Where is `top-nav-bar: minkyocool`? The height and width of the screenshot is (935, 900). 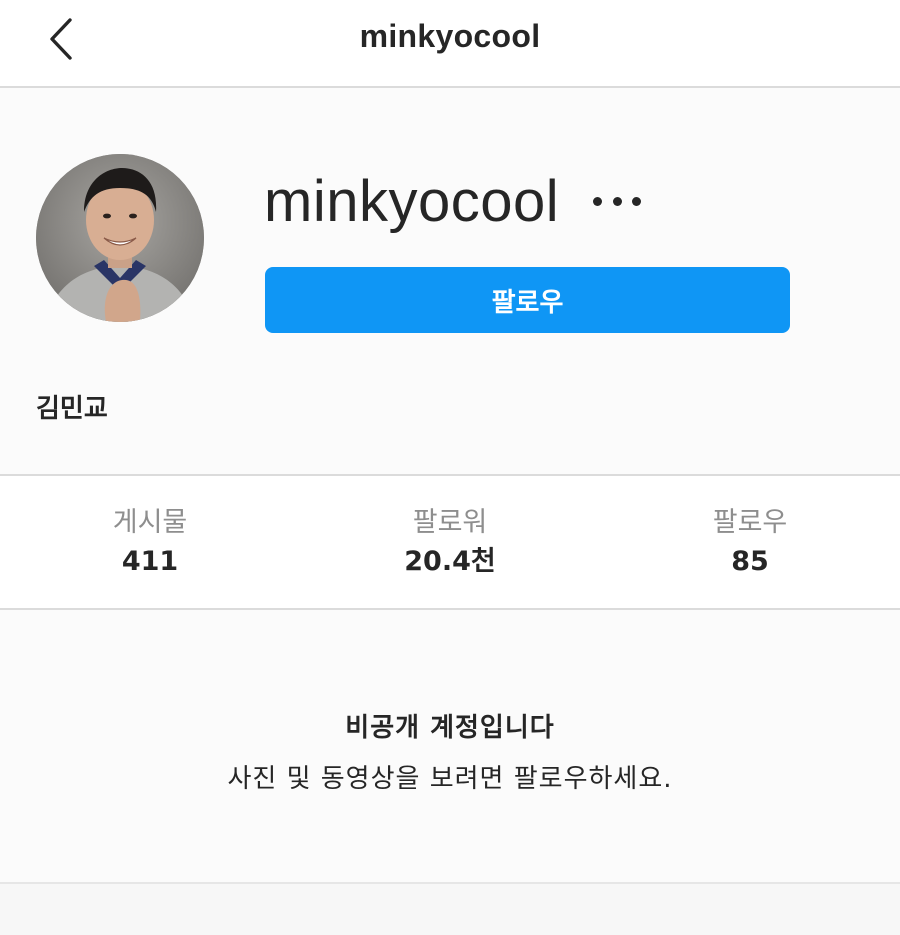
top-nav-bar: minkyocool is located at coordinates (450, 44).